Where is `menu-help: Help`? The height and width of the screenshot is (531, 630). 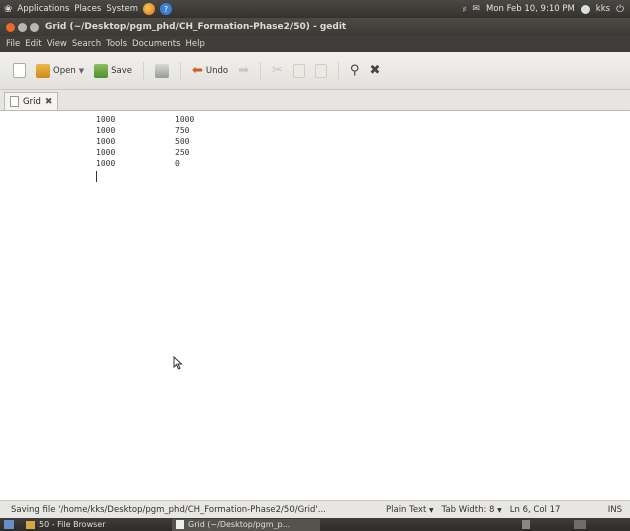 menu-help: Help is located at coordinates (195, 44).